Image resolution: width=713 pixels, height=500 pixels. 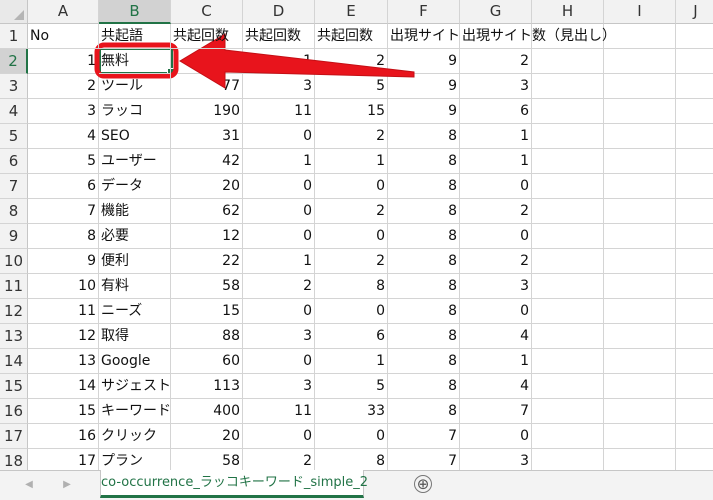 I want to click on cell-b13: 取得, so click(x=135, y=336).